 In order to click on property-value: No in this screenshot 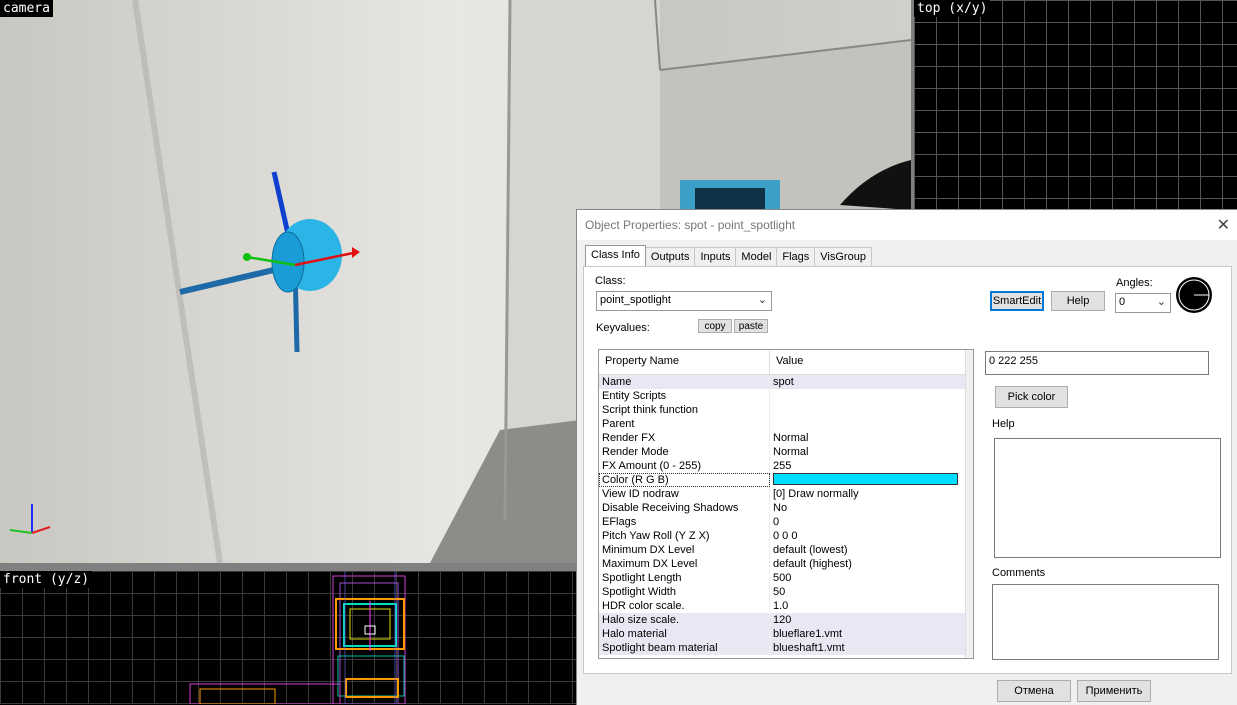, I will do `click(780, 508)`.